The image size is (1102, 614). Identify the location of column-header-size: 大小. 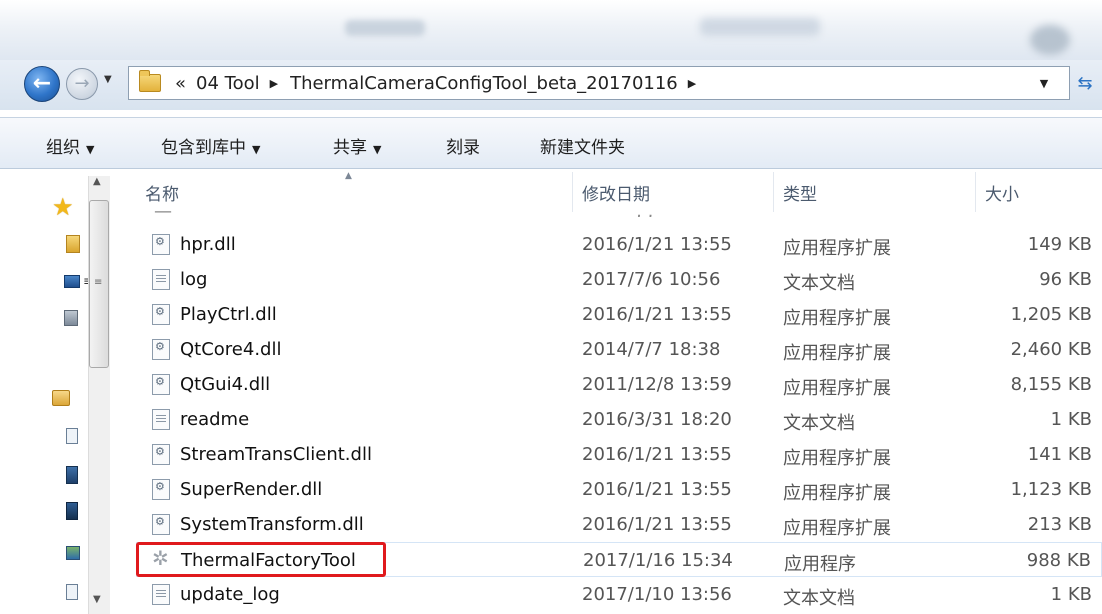
(1002, 192).